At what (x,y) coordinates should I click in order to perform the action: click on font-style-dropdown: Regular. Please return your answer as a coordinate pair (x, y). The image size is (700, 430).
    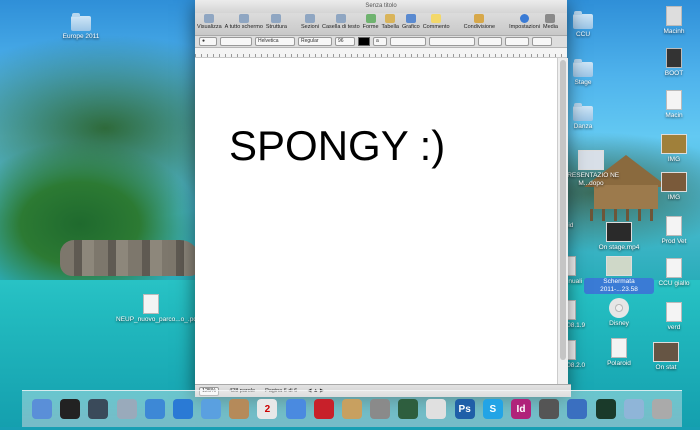
    Looking at the image, I should click on (315, 41).